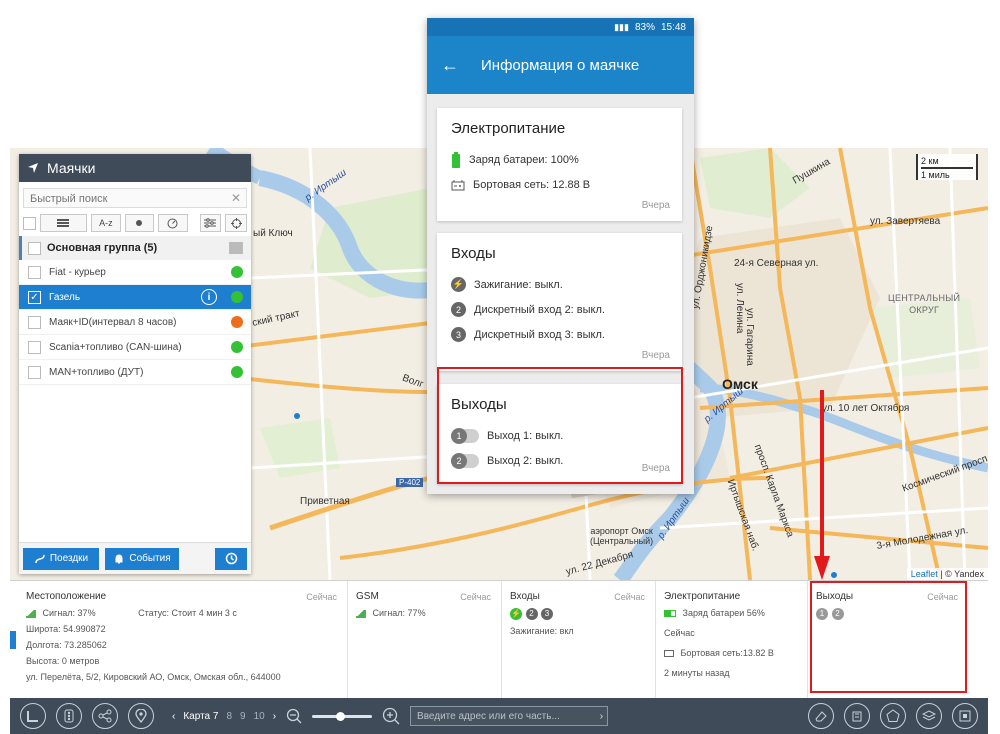  I want to click on geozone-button, so click(893, 716).